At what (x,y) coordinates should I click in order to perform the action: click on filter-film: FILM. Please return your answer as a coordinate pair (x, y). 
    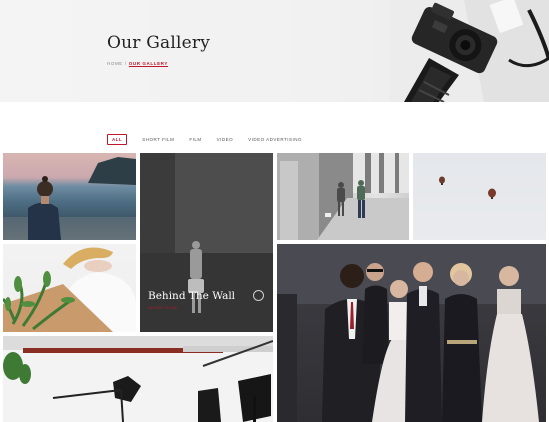
    Looking at the image, I should click on (195, 139).